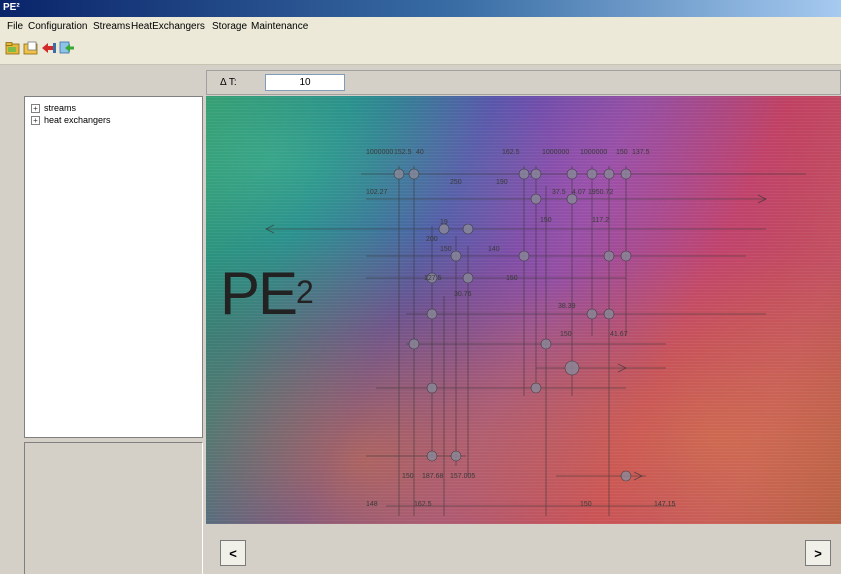 Image resolution: width=841 pixels, height=574 pixels. I want to click on node-label: 37.5, so click(559, 192).